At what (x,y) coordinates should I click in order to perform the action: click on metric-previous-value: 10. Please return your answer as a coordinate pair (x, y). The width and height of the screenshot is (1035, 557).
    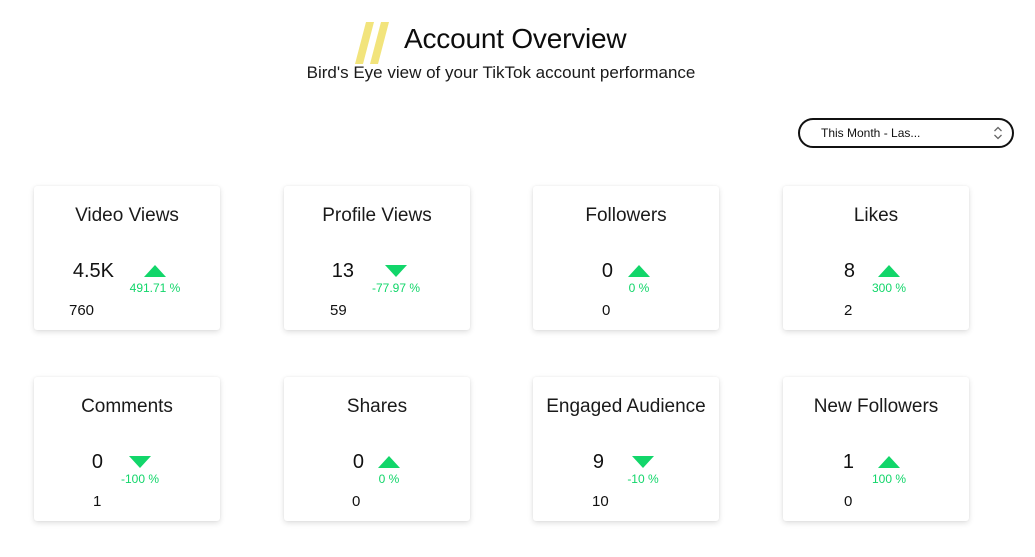
    Looking at the image, I should click on (600, 501).